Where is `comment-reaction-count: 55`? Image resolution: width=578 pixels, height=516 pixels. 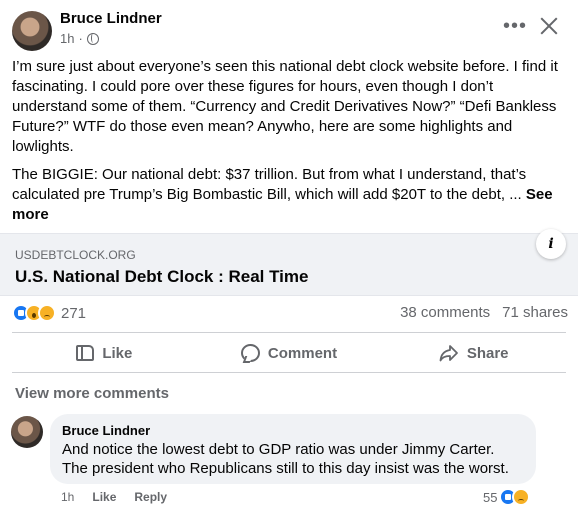
comment-reaction-count: 55 is located at coordinates (490, 497).